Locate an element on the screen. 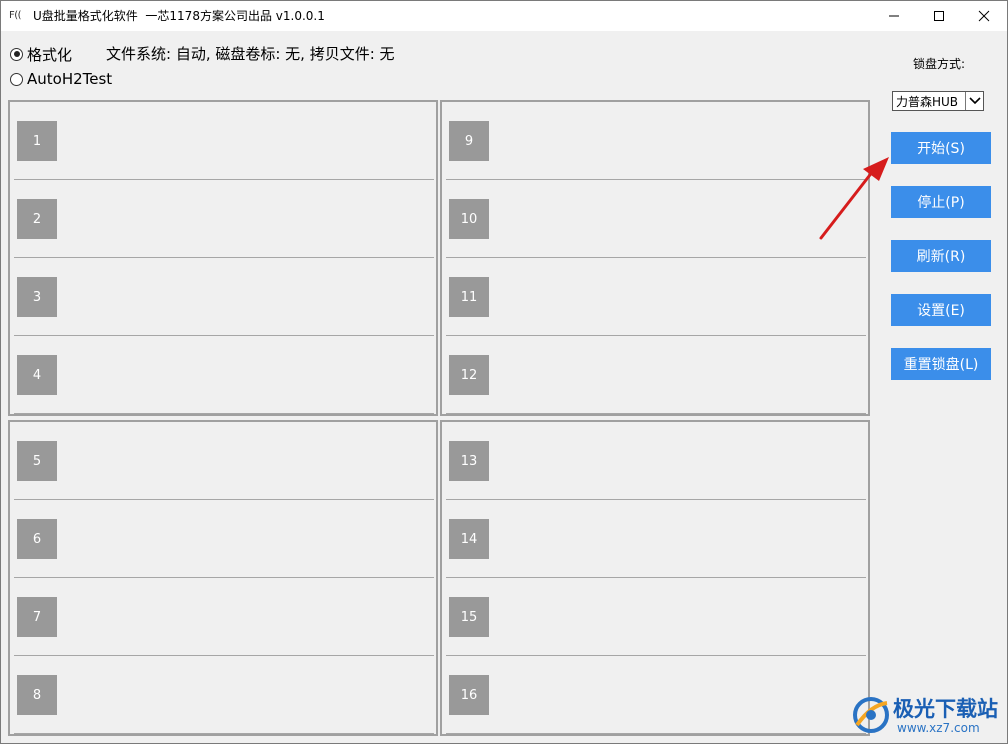 This screenshot has height=744, width=1008. port-slot: 13 is located at coordinates (656, 461).